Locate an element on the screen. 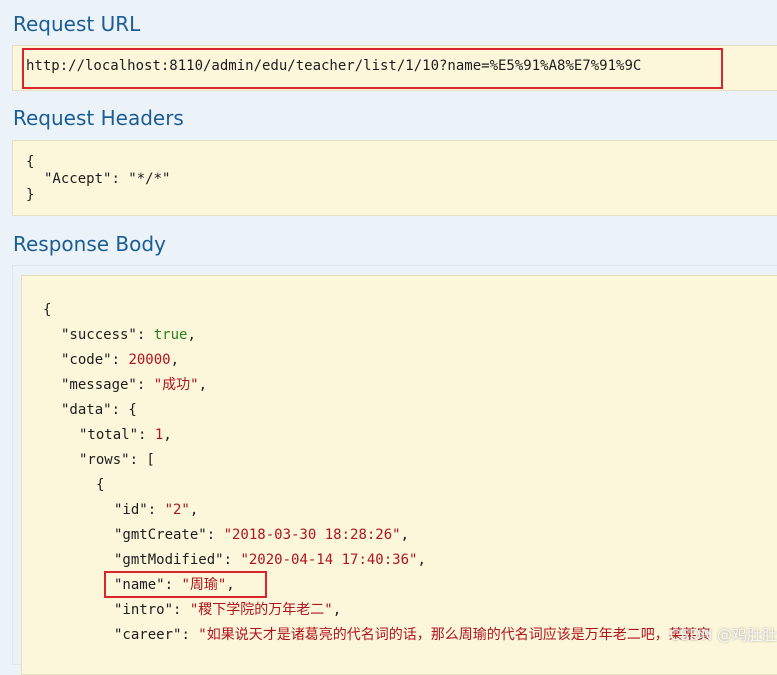 This screenshot has width=777, height=675. total-key: "total" is located at coordinates (109, 435).